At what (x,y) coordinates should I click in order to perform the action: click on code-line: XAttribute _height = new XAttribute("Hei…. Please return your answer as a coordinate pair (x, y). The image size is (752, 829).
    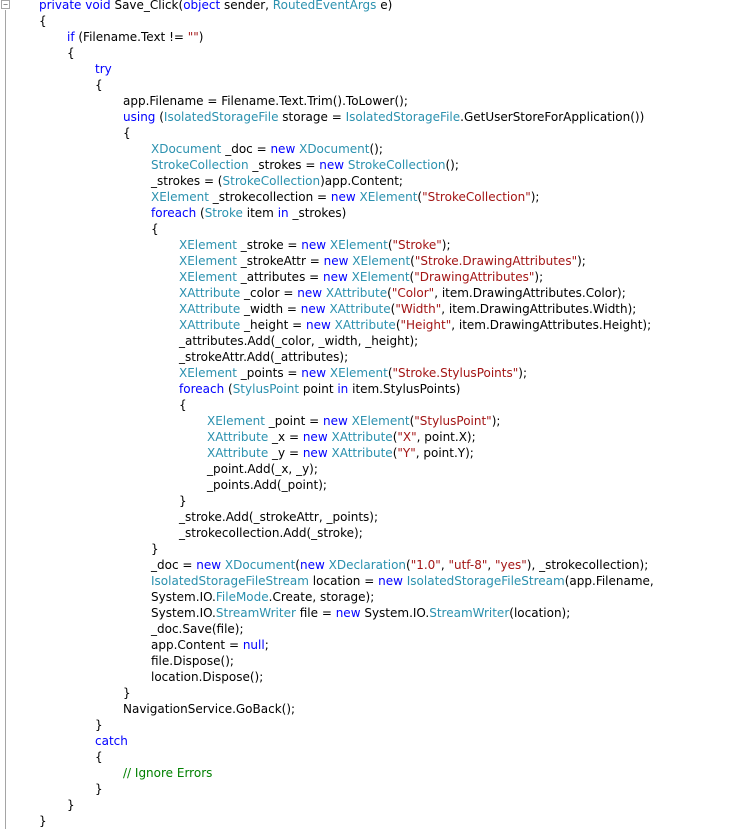
    Looking at the image, I should click on (346, 325).